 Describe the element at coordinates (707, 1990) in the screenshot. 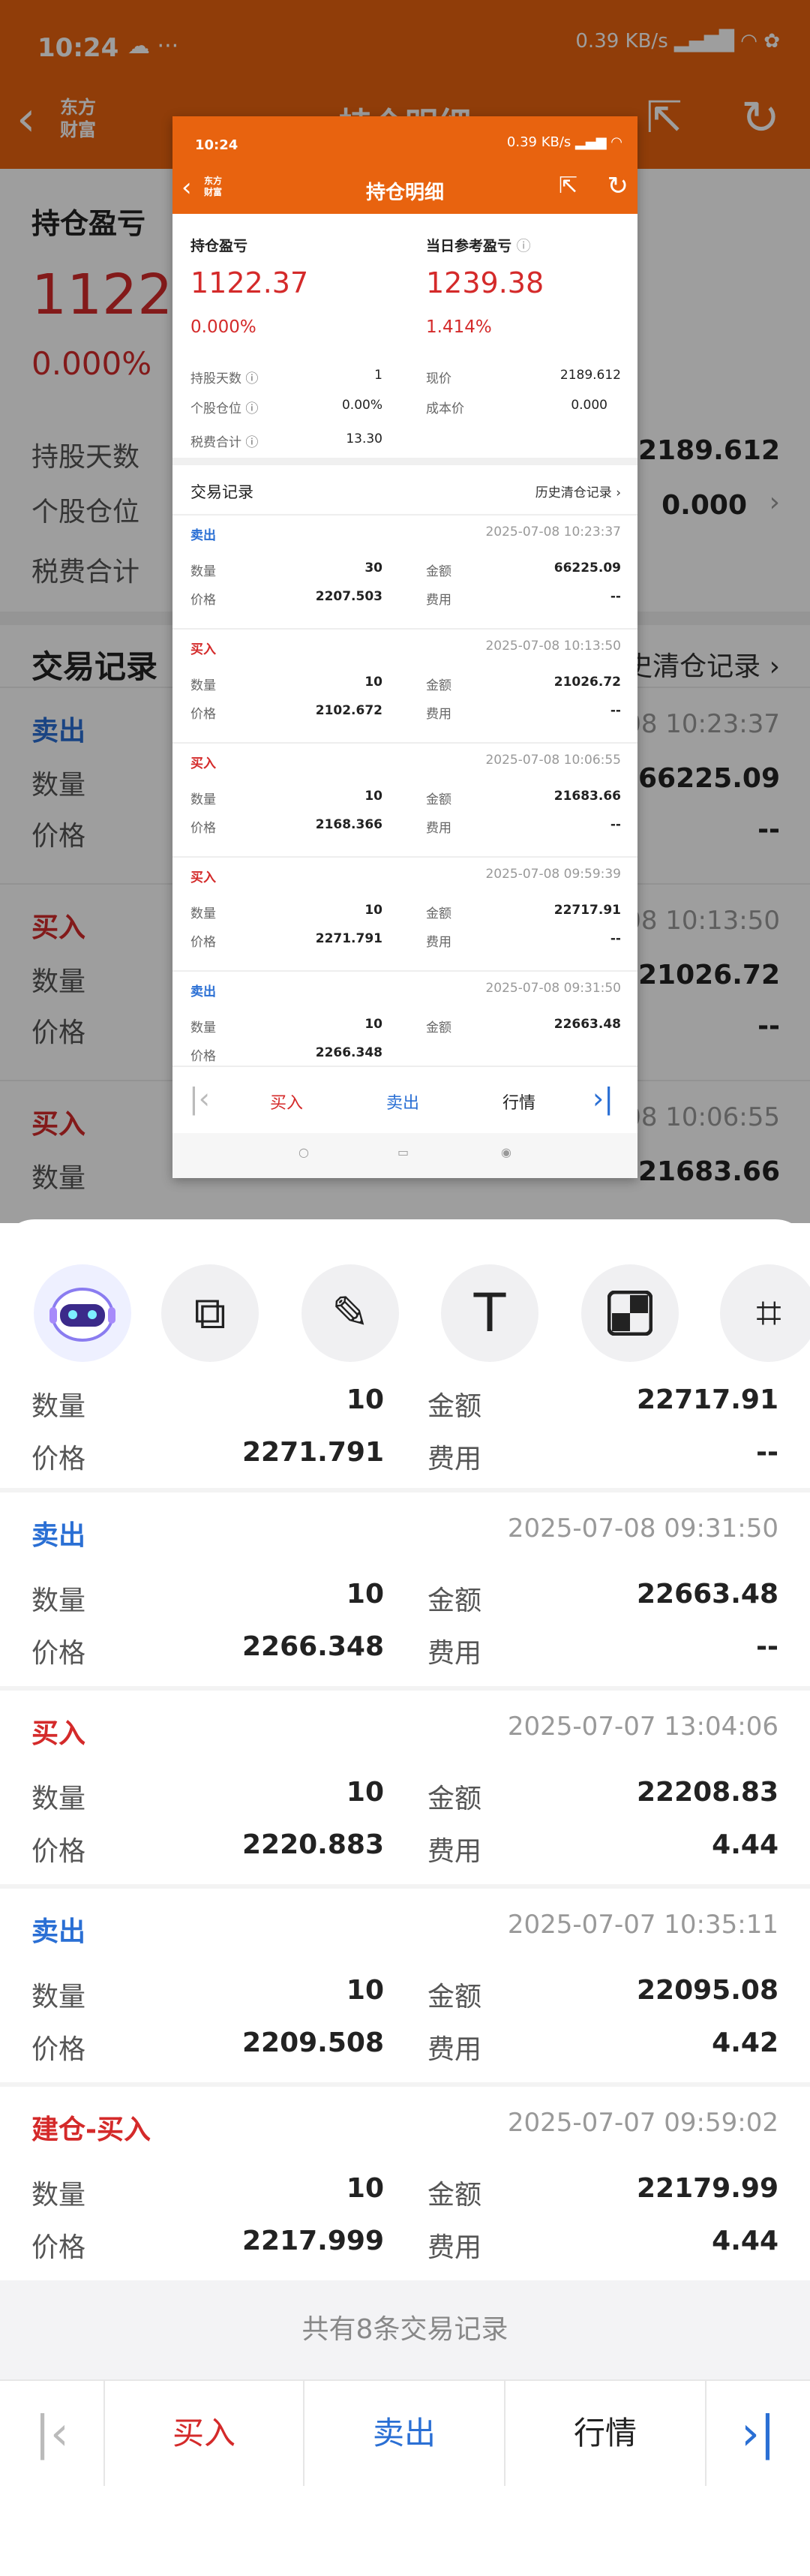

I see `trade-amount: 22095.08` at that location.